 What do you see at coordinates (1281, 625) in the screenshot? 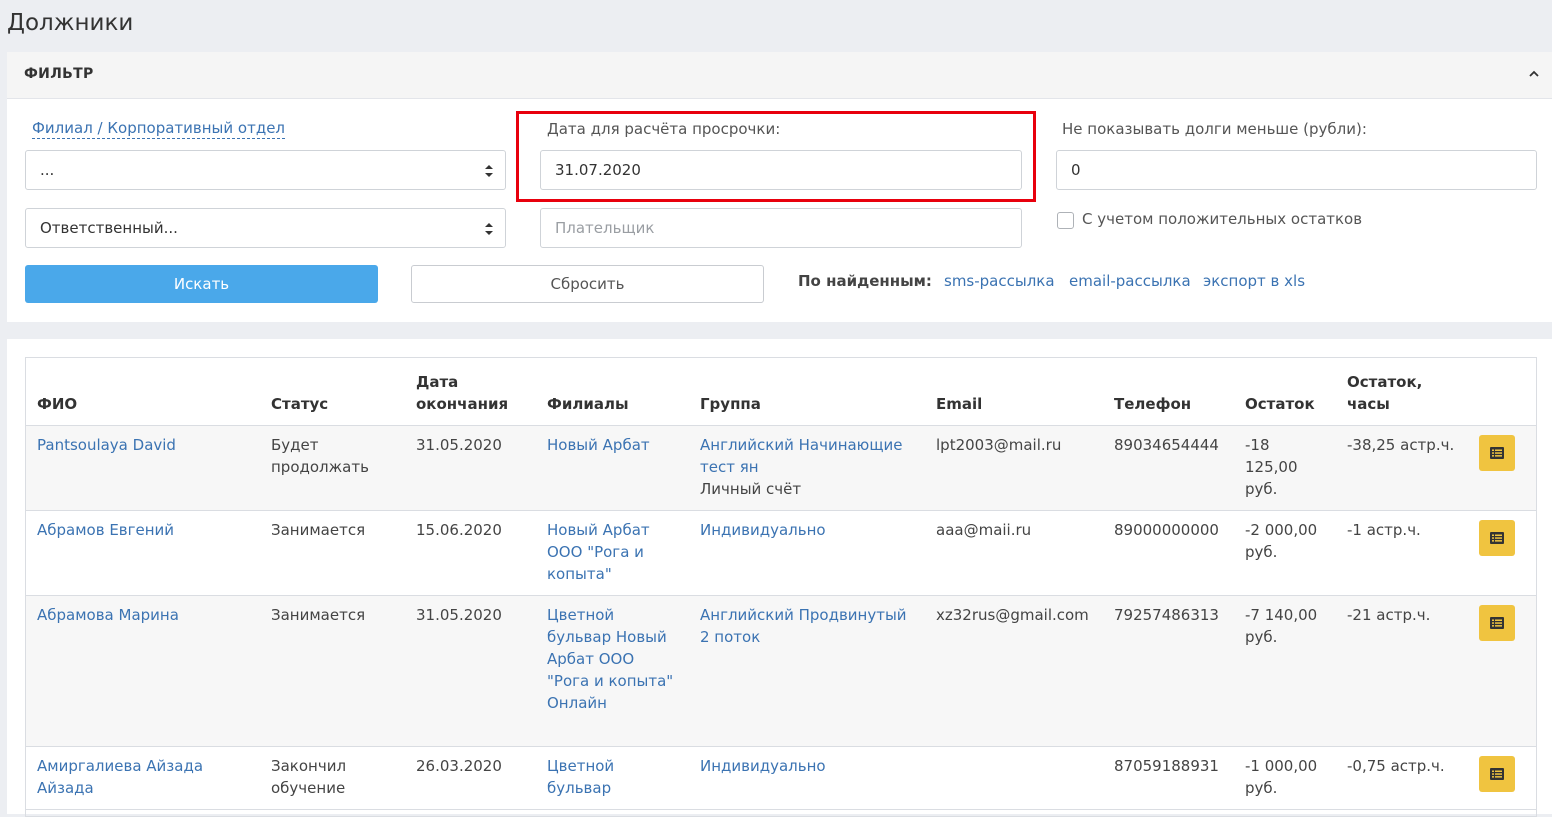
I see `balance-text: -7 140,00 руб.` at bounding box center [1281, 625].